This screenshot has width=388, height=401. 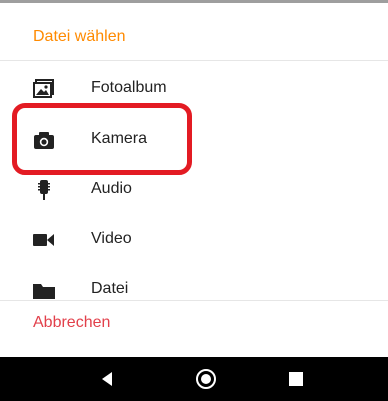 I want to click on microphone-icon, so click(x=44, y=190).